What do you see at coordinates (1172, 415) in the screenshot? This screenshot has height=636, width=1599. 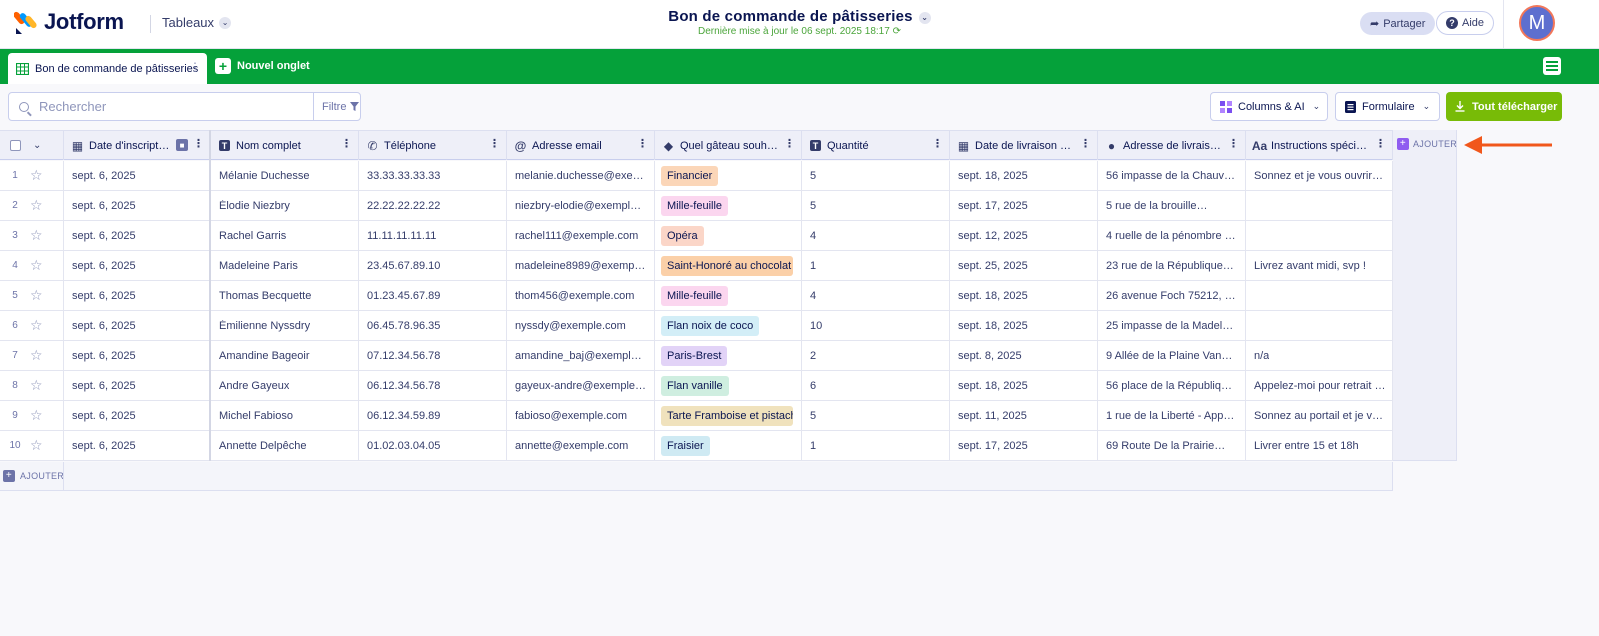 I see `cell-address: 1 rue de la Liberté - Appartement` at bounding box center [1172, 415].